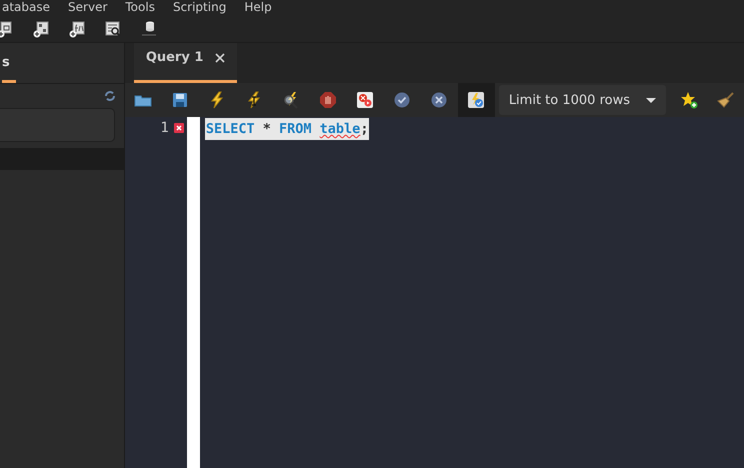 This screenshot has height=468, width=744. What do you see at coordinates (26, 7) in the screenshot?
I see `menu-item: atabase` at bounding box center [26, 7].